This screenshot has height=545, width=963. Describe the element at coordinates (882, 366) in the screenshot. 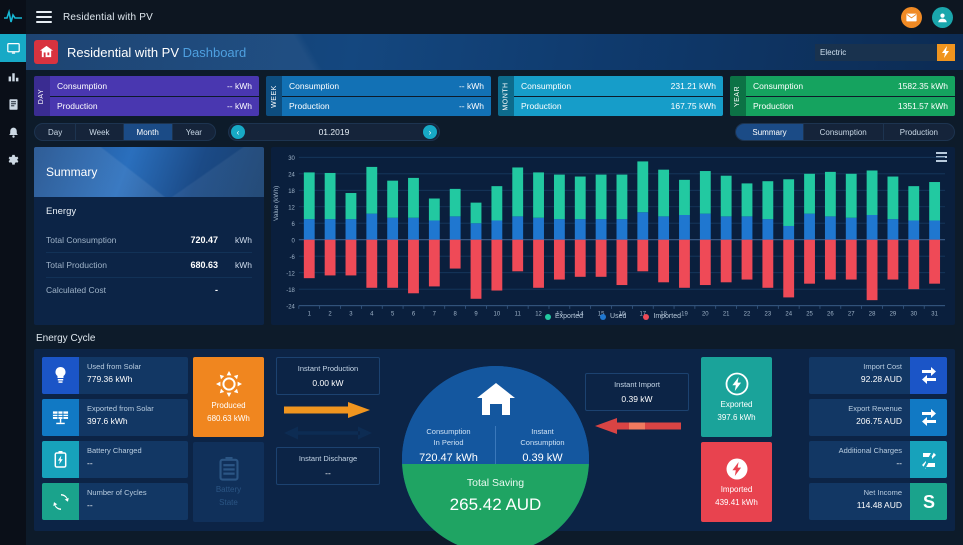

I see `label: Import Cost` at that location.